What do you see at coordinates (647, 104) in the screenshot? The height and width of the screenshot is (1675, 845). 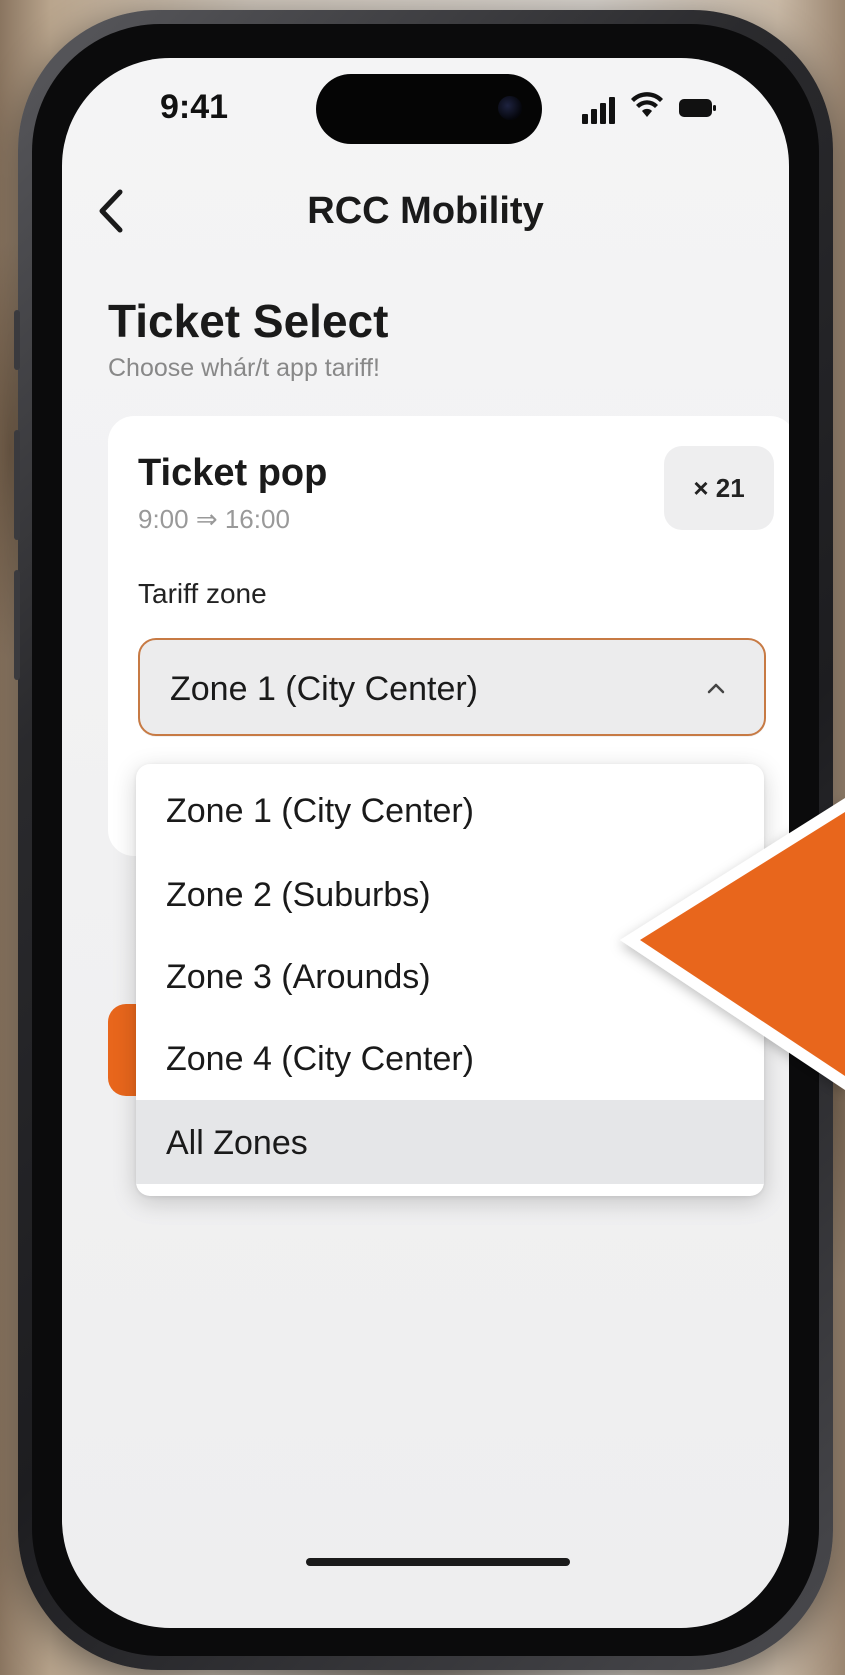 I see `wifi-icon` at bounding box center [647, 104].